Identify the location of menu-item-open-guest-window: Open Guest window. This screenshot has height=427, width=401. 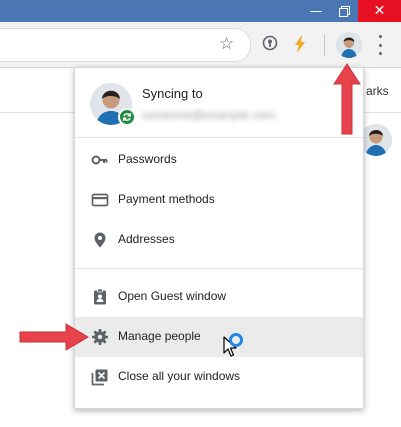
(219, 297).